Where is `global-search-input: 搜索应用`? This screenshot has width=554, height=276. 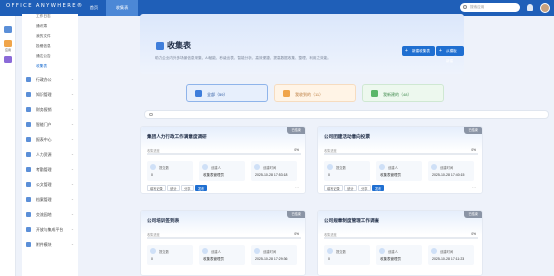
global-search-input: 搜索应用 is located at coordinates (490, 7).